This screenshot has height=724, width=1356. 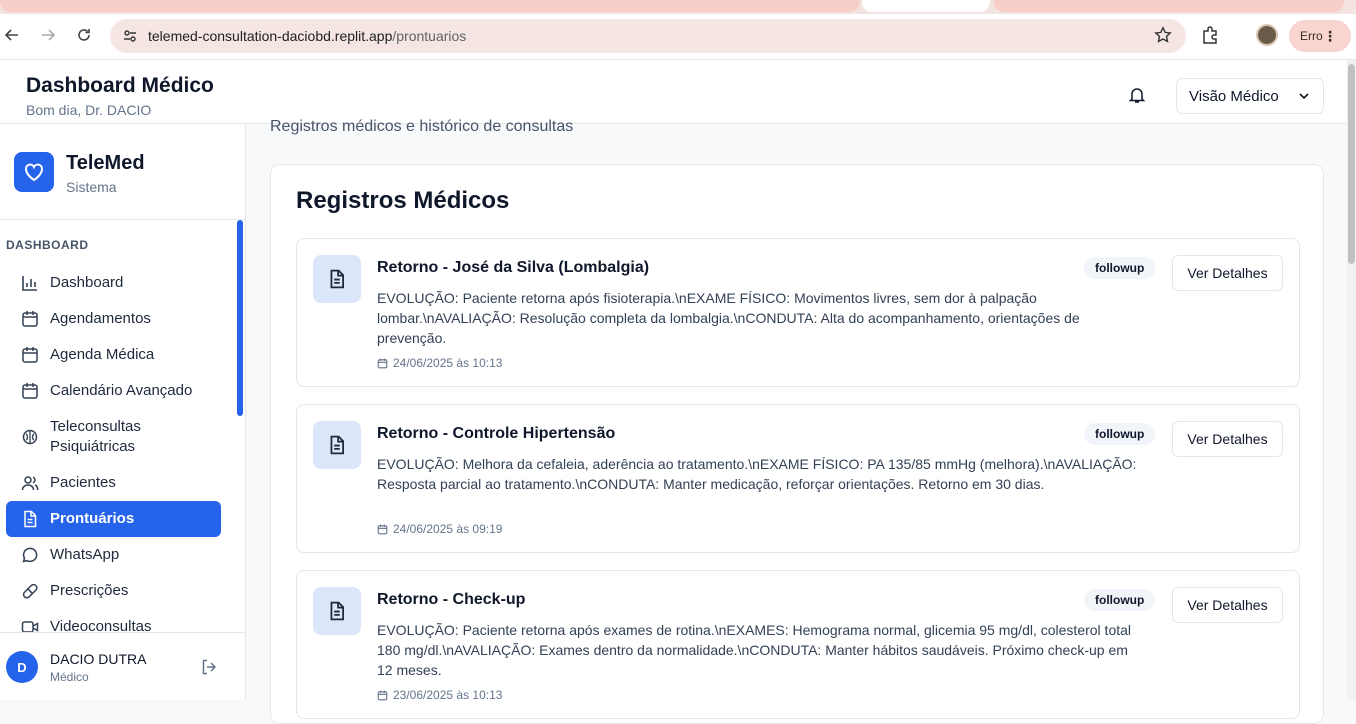 What do you see at coordinates (102, 354) in the screenshot?
I see `sidebar-item-label: Agenda Médica` at bounding box center [102, 354].